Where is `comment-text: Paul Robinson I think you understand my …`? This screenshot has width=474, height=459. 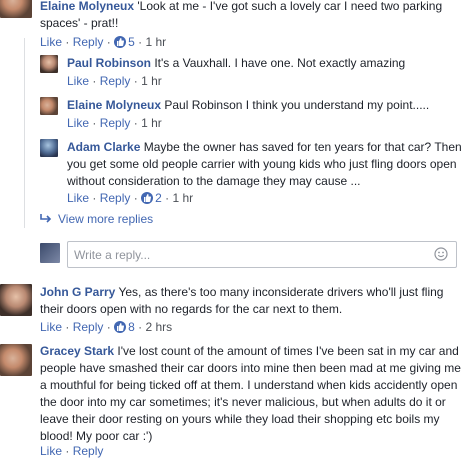
comment-text: Paul Robinson I think you understand my … is located at coordinates (297, 105).